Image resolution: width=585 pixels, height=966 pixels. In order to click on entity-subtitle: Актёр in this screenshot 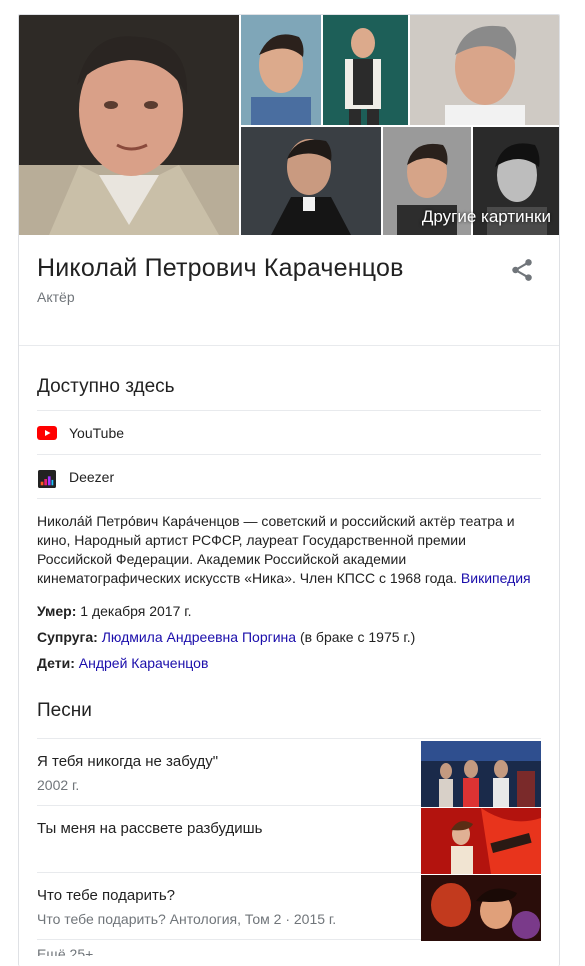, I will do `click(56, 297)`.